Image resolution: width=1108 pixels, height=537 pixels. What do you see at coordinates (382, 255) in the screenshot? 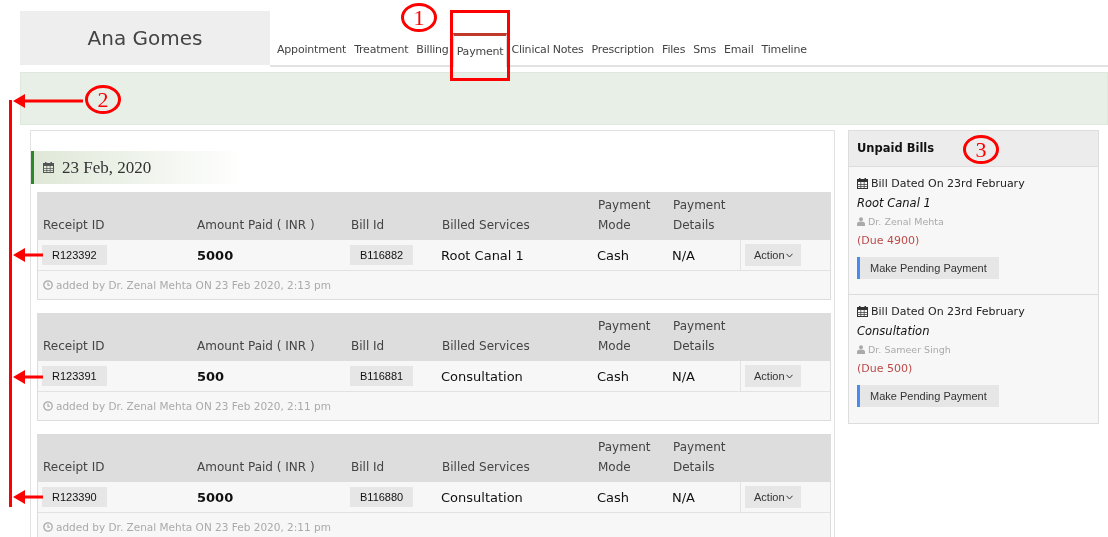
I see `bill-id-tag: B116882` at bounding box center [382, 255].